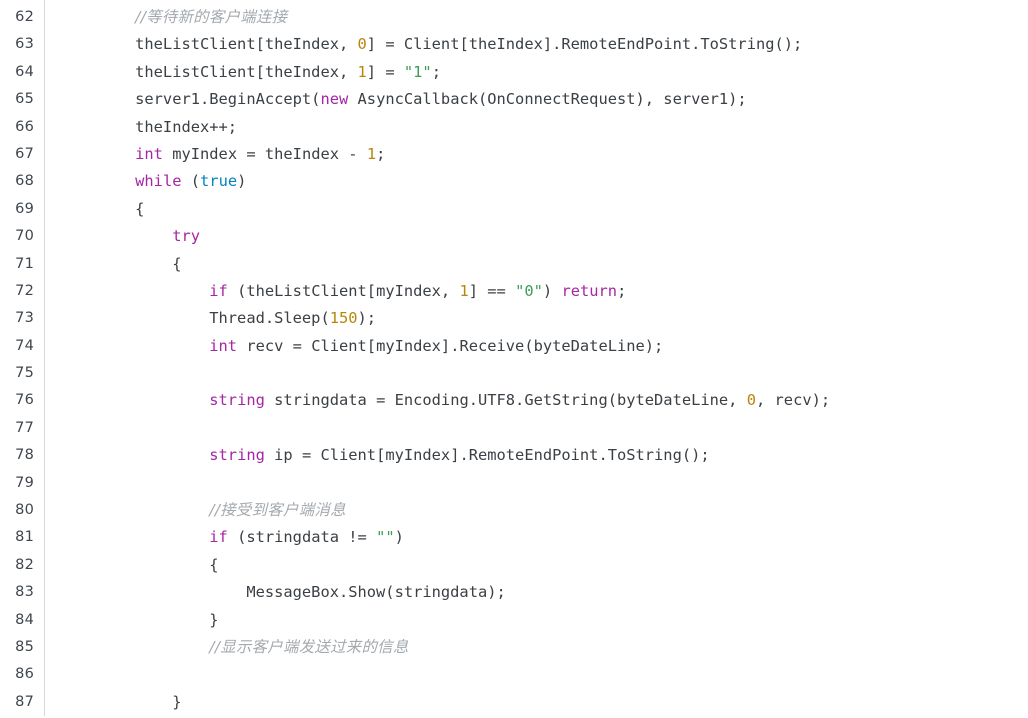 The width and height of the screenshot is (1028, 718). Describe the element at coordinates (536, 592) in the screenshot. I see `code-line: MessageBox.Show(stringdata);` at that location.